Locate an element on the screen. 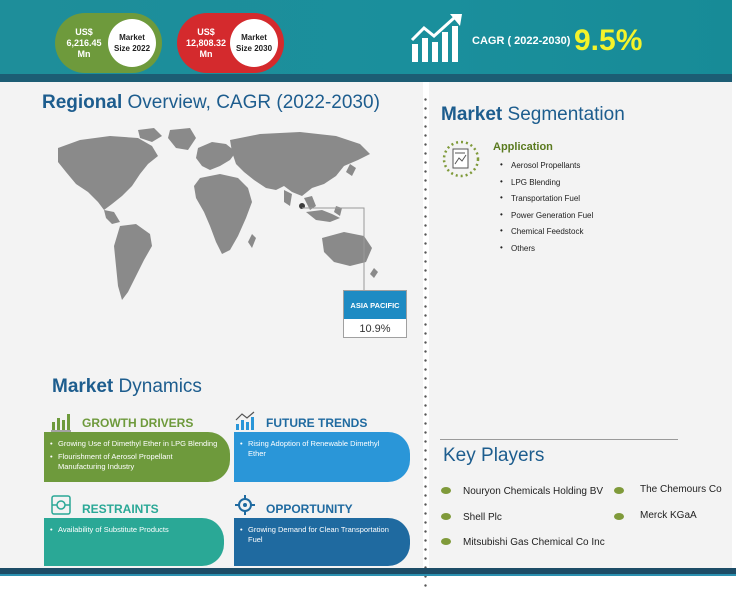  list-item: Chemical Feedstock is located at coordinates (546, 235).